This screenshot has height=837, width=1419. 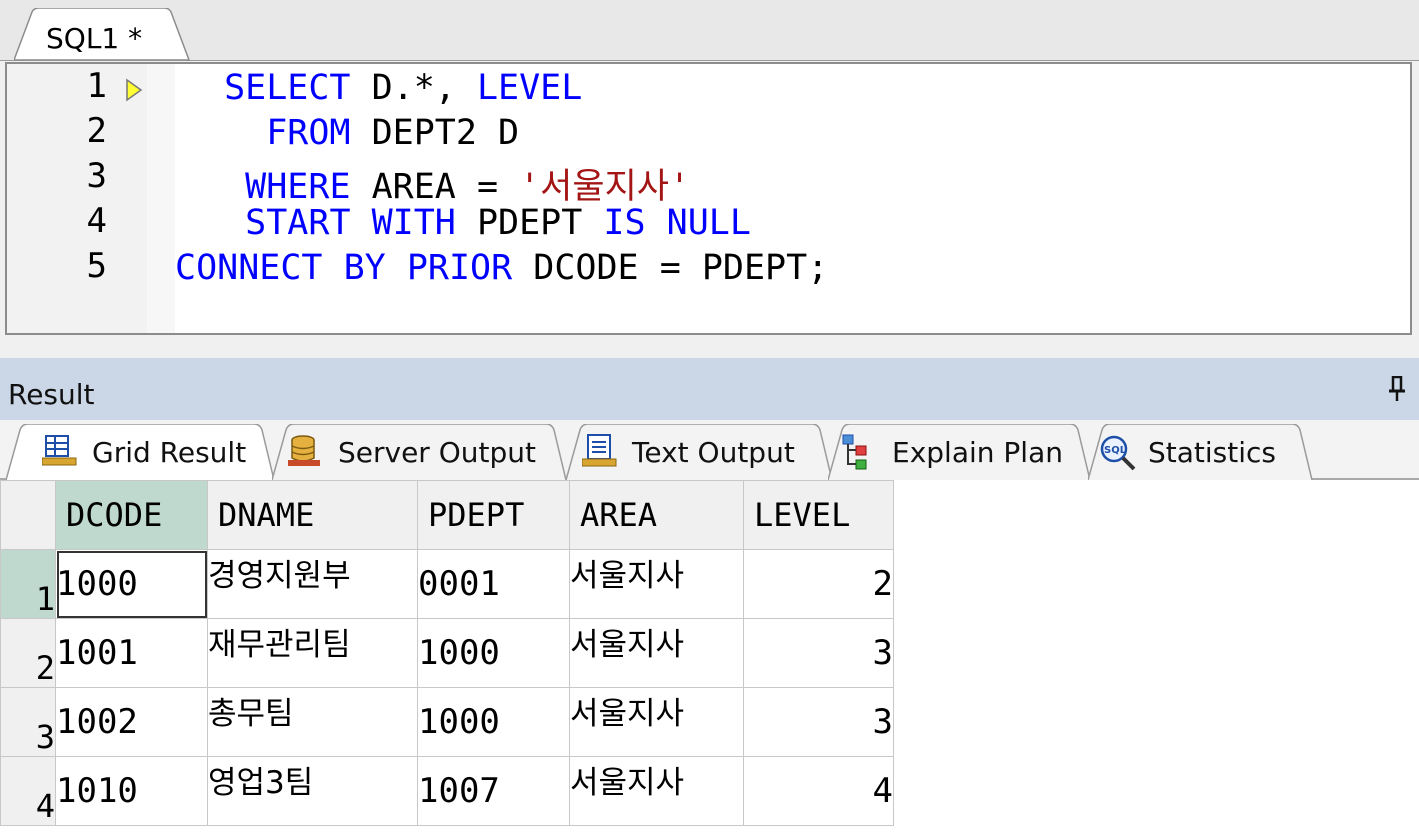 I want to click on sql-keyword: BY, so click(x=364, y=268).